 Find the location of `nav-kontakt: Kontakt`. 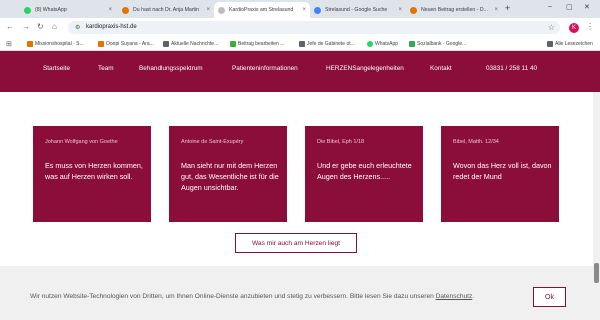

nav-kontakt: Kontakt is located at coordinates (441, 68).